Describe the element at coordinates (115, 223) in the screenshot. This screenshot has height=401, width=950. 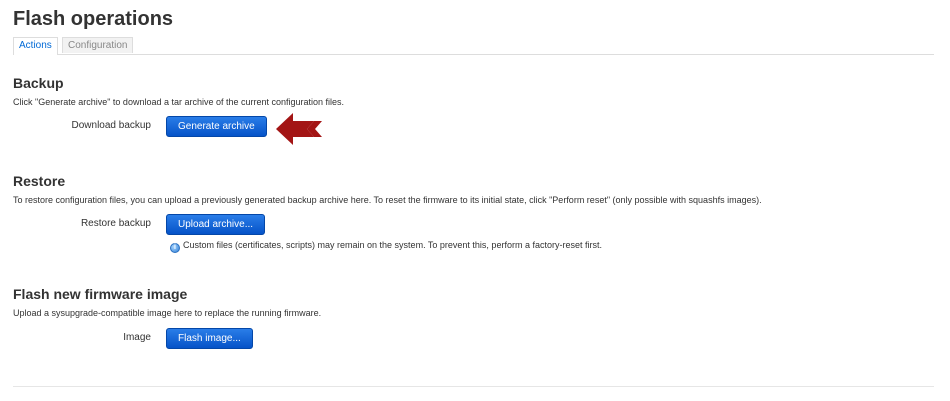
I see `restore-backup-label: Restore backup` at that location.